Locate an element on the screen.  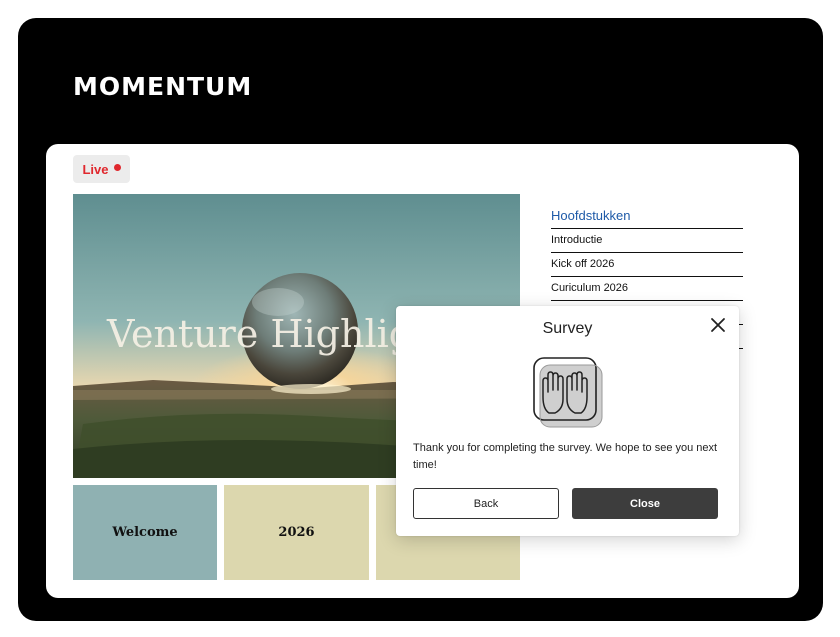
tile-2026: 2026 is located at coordinates (296, 532).